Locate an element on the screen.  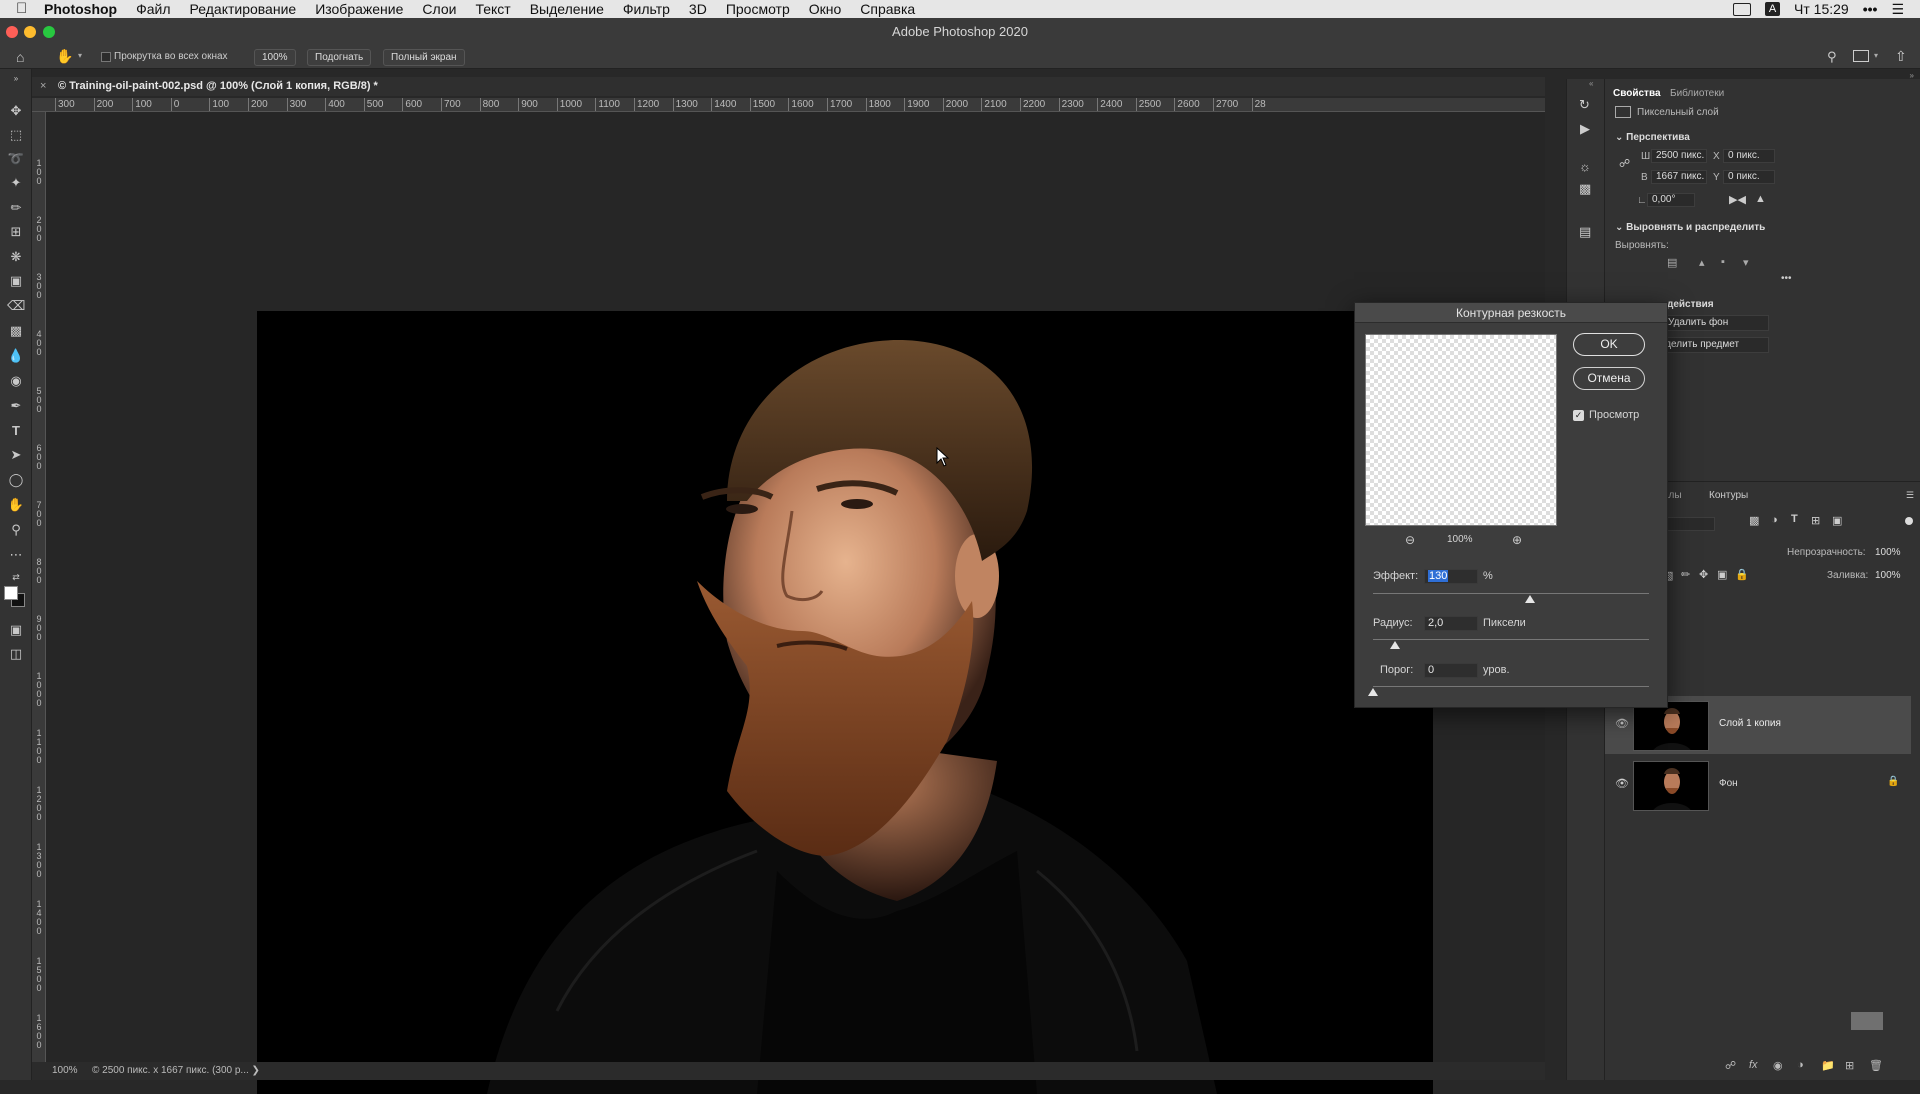
radius-slider-track is located at coordinates (1511, 639).